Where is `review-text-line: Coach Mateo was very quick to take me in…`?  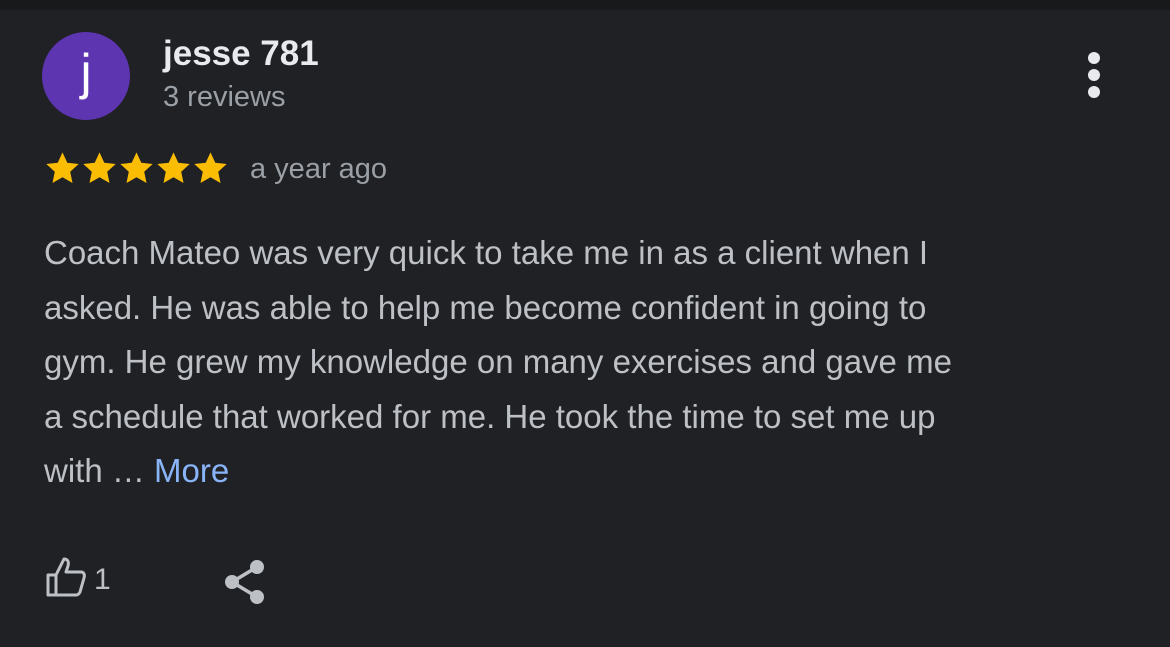
review-text-line: Coach Mateo was very quick to take me in… is located at coordinates (486, 252).